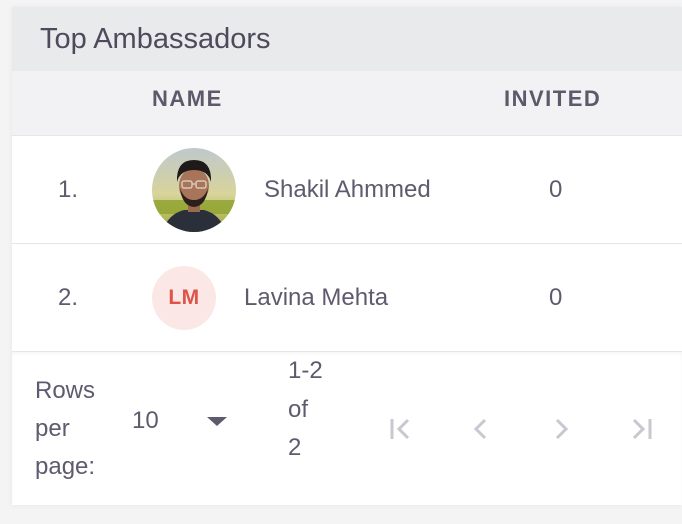 The width and height of the screenshot is (682, 524). I want to click on table-header: NAME INVITED, so click(347, 103).